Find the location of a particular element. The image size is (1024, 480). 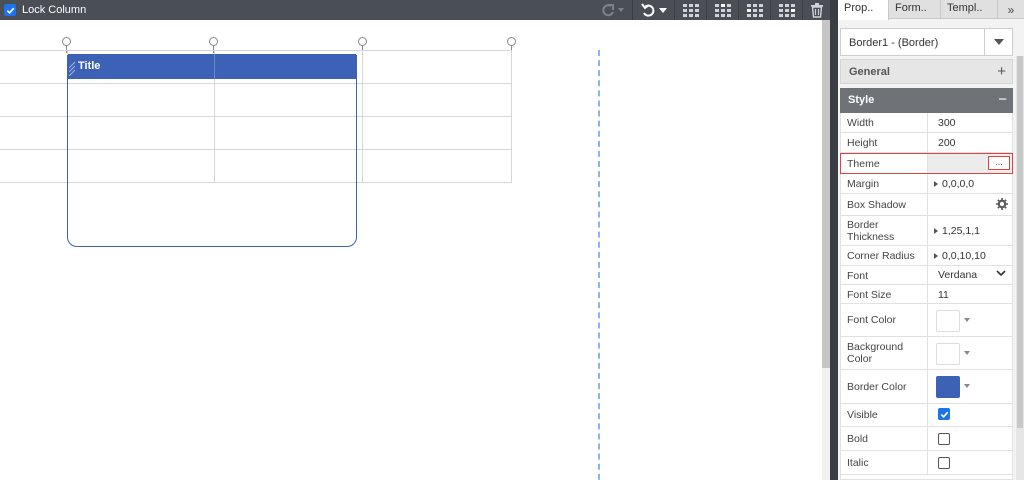

prop-value-cell: 0,0,10,10 is located at coordinates (969, 255).